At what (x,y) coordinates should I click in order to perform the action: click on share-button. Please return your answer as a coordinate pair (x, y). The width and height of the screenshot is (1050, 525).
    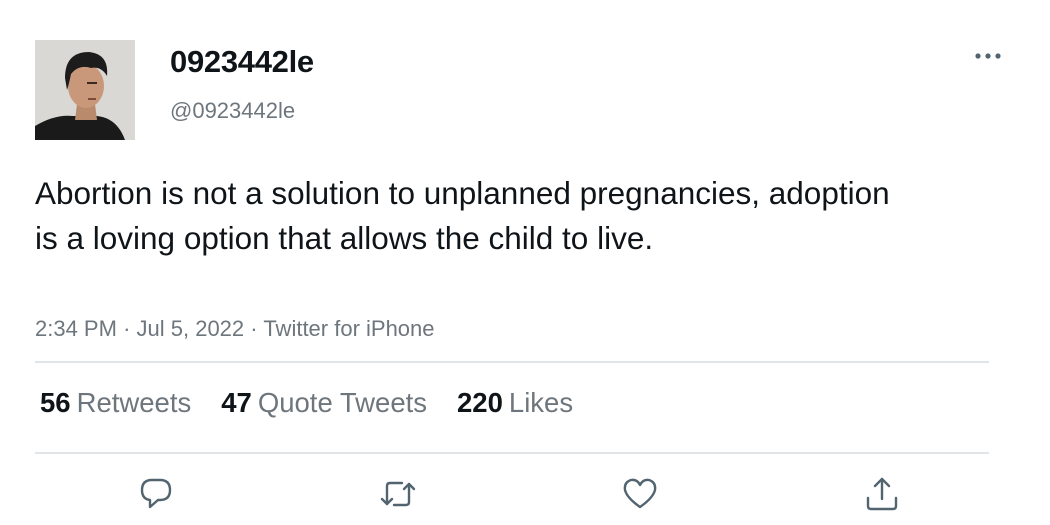
    Looking at the image, I should click on (882, 494).